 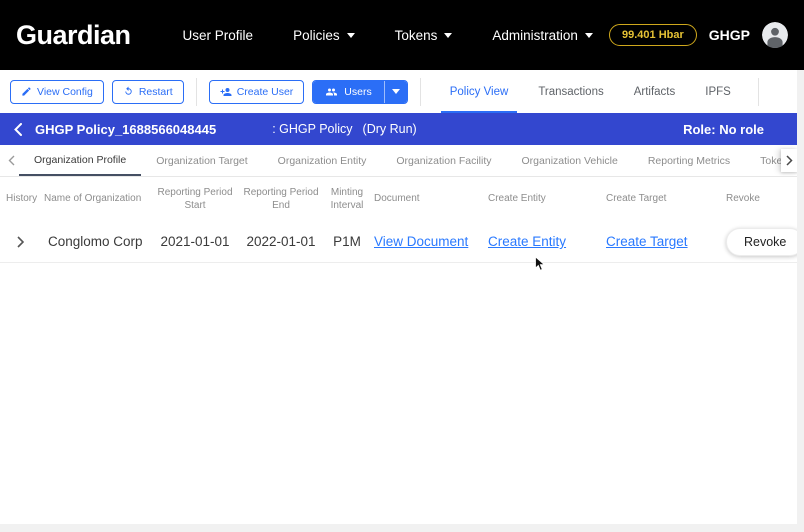 I want to click on tab-organization-target-label: Organization Target, so click(x=202, y=160).